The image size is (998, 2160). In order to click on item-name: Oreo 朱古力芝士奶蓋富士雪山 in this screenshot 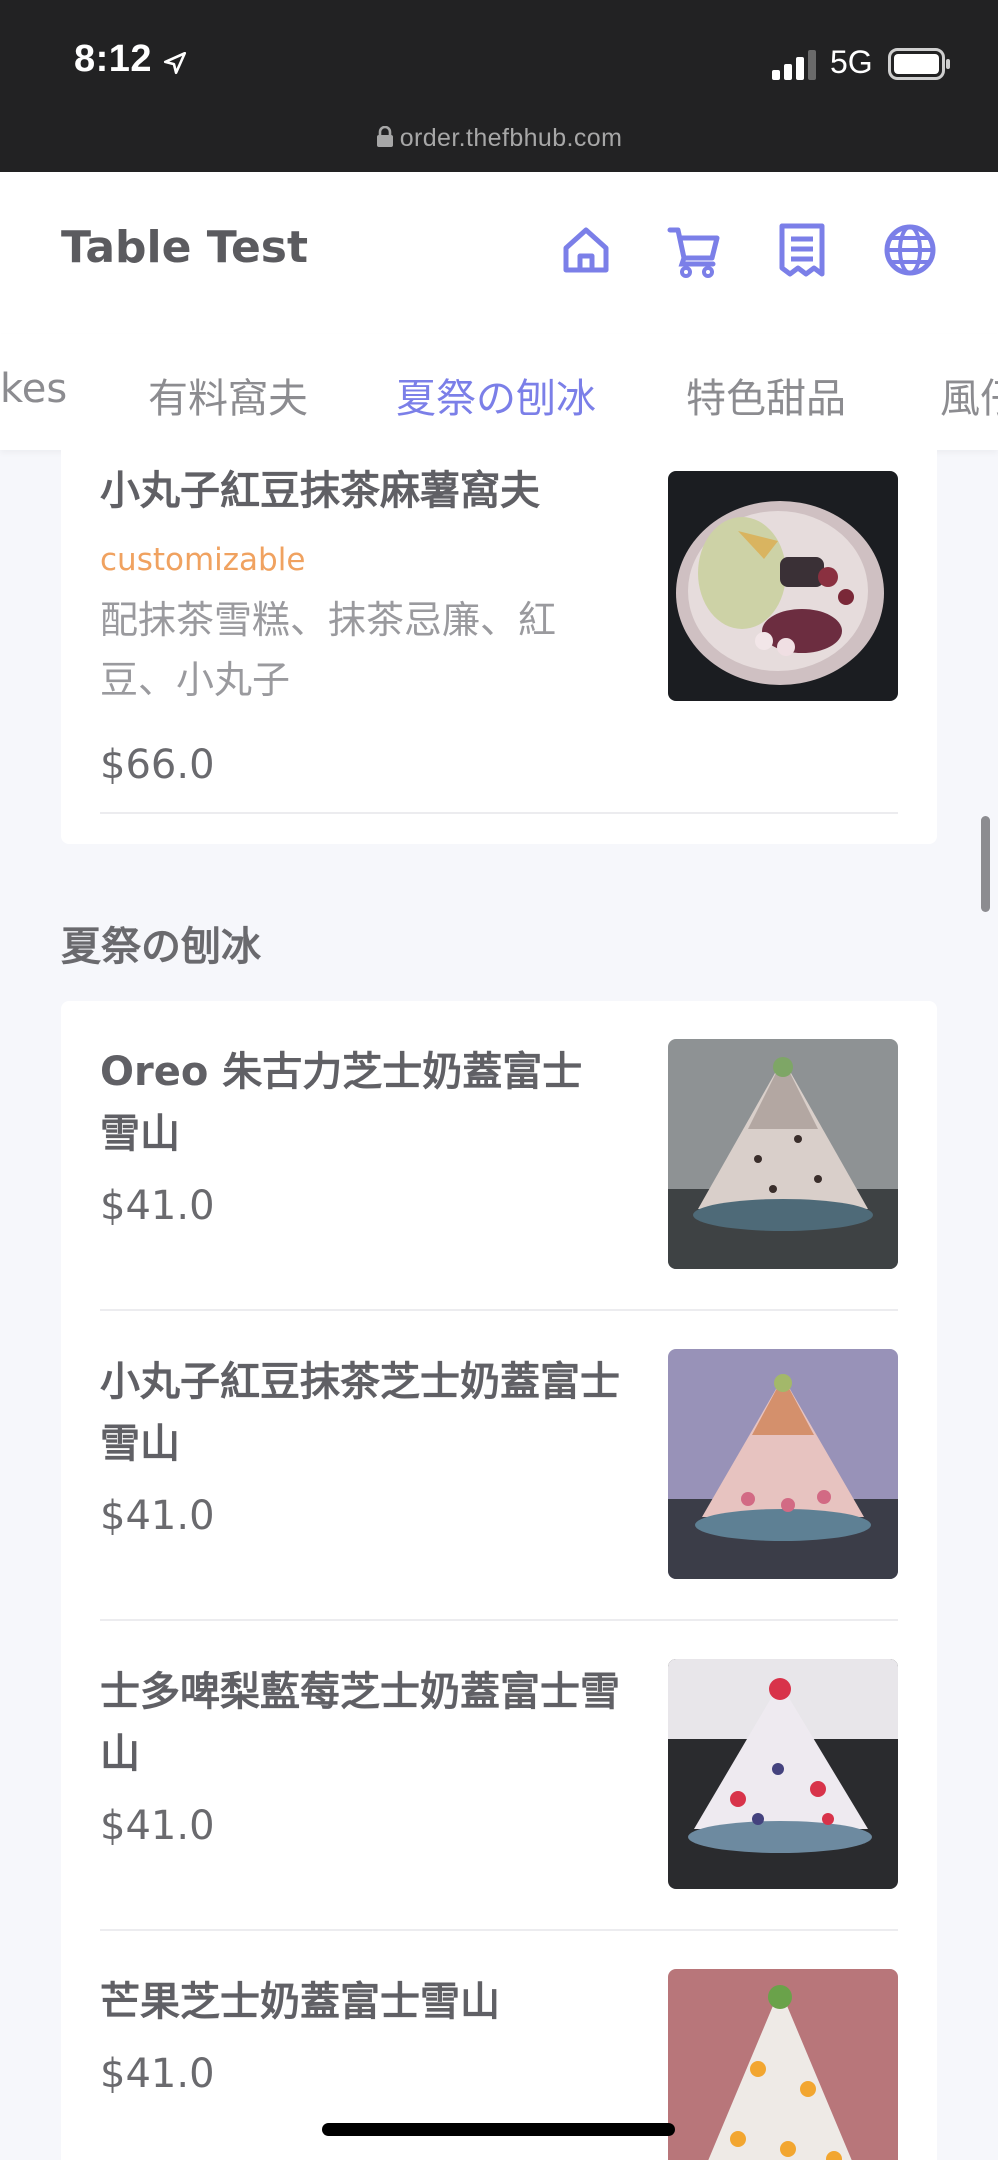, I will do `click(341, 1103)`.